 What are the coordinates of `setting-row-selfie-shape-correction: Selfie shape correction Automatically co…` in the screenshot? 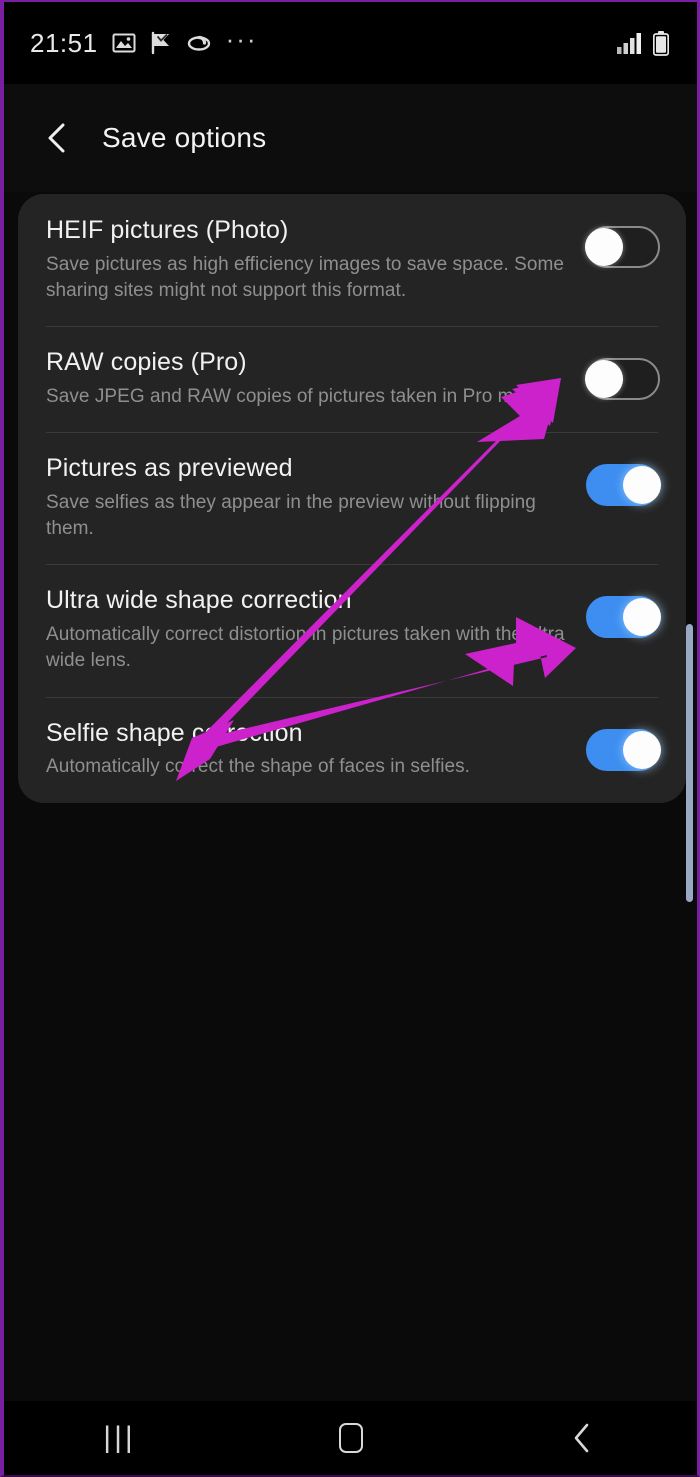 It's located at (352, 749).